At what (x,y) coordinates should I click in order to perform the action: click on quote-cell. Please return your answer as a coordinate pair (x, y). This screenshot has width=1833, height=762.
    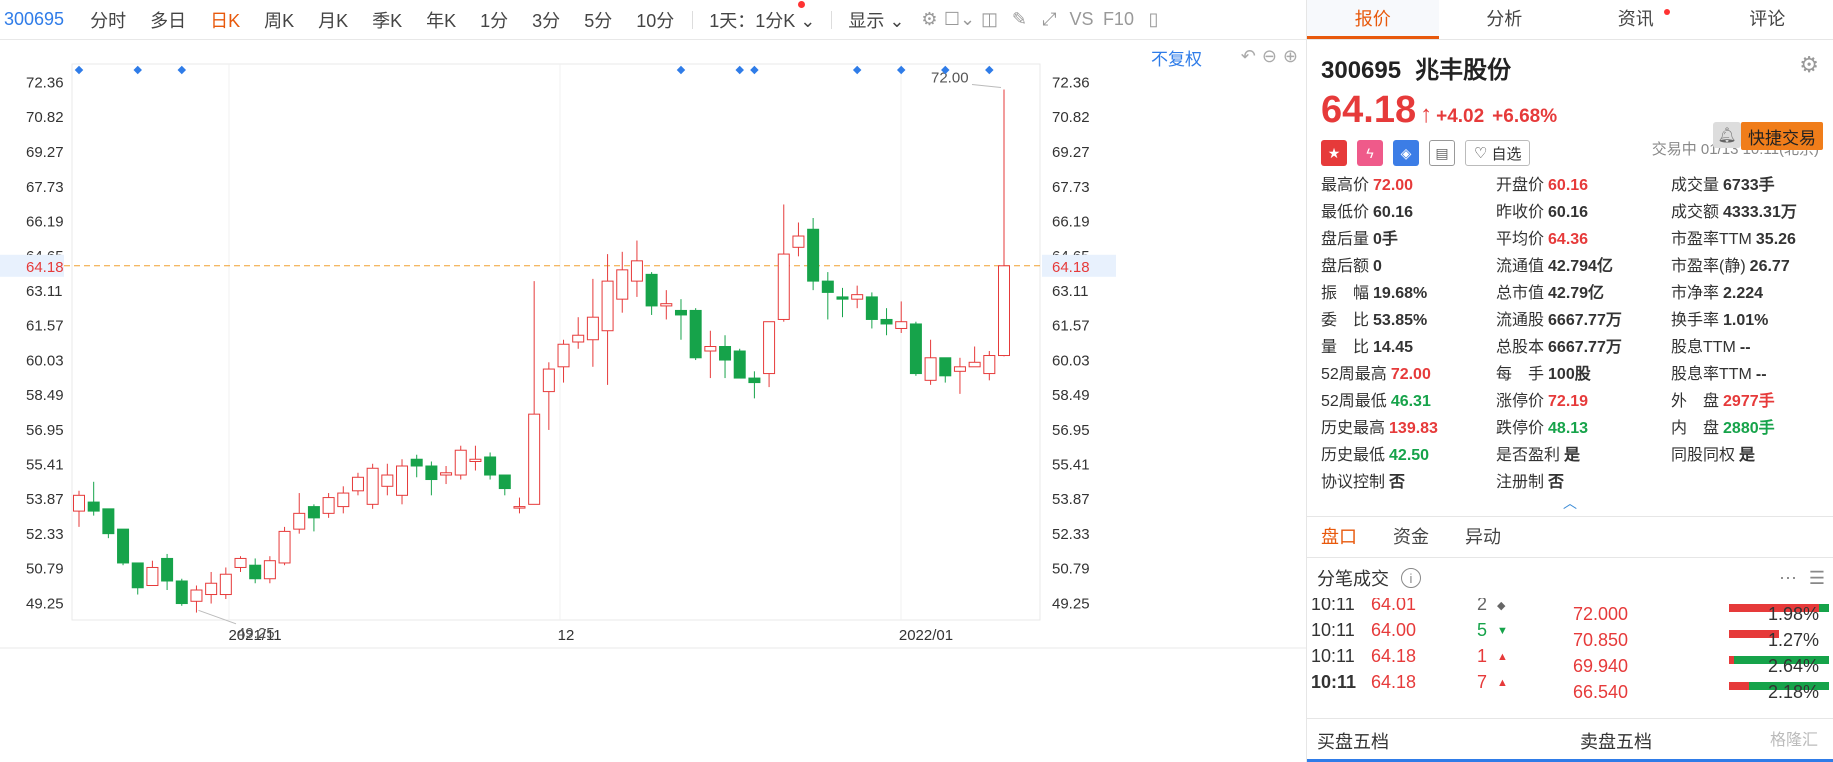
    Looking at the image, I should click on (1752, 482).